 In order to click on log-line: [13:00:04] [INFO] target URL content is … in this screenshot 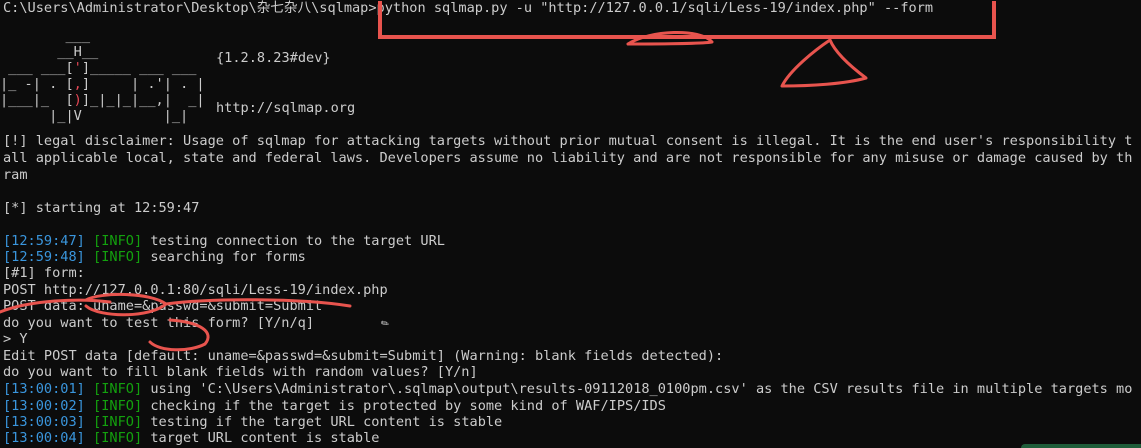, I will do `click(191, 438)`.